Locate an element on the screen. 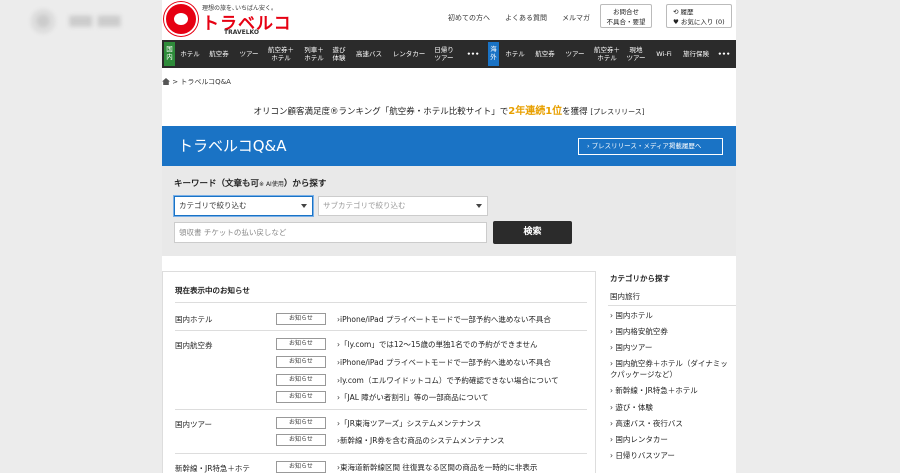 This screenshot has height=473, width=900. category-link: › 国内ツアー is located at coordinates (672, 347).